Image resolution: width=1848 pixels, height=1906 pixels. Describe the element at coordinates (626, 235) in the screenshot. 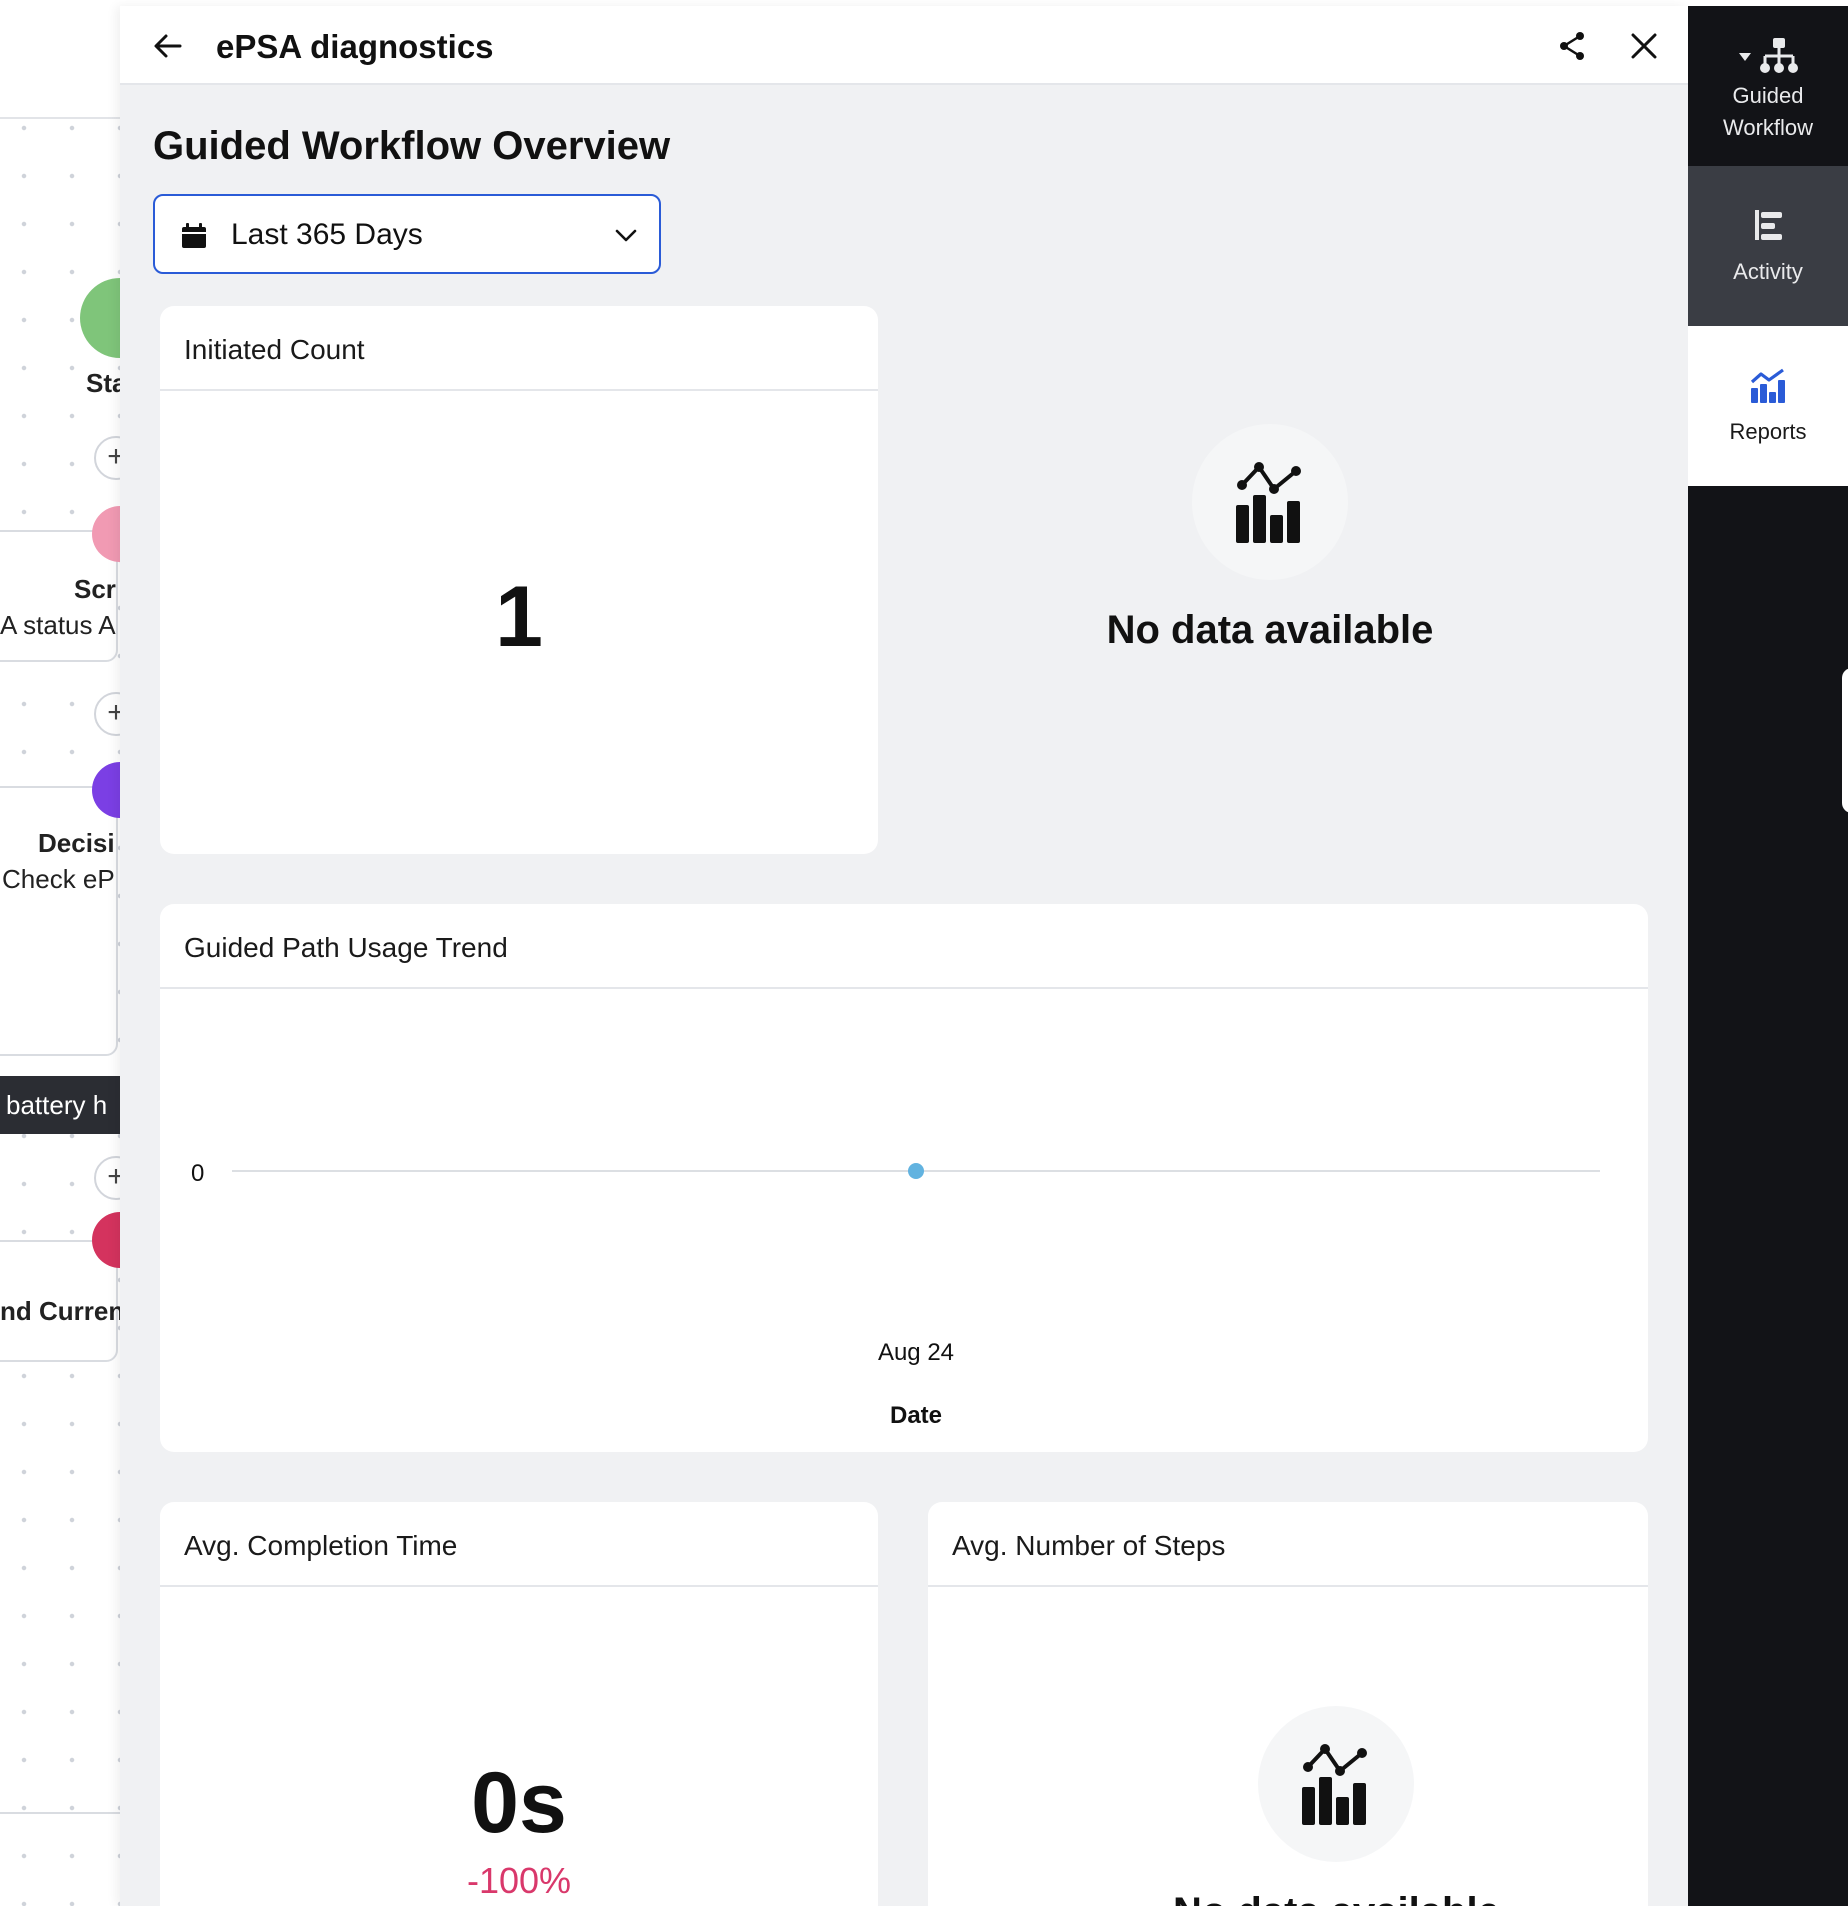

I see `chevron-down-icon` at that location.